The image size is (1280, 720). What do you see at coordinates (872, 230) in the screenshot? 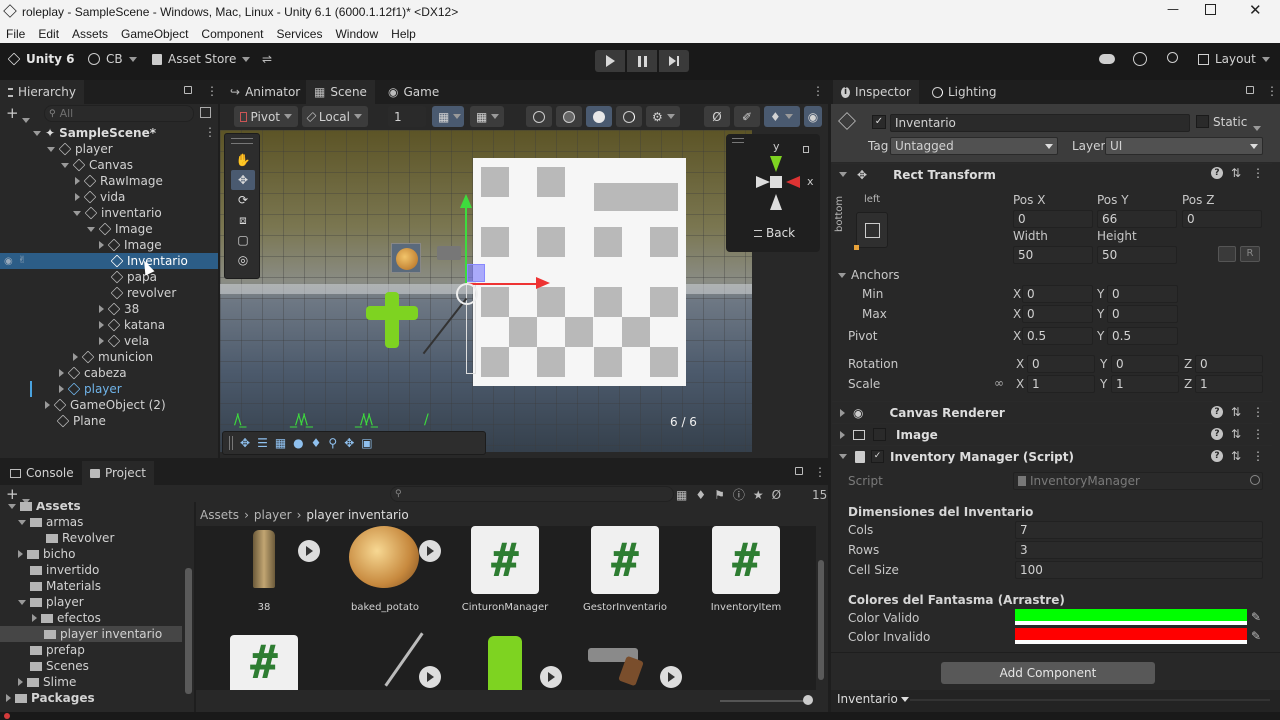
I see `anchor-presets-button` at bounding box center [872, 230].